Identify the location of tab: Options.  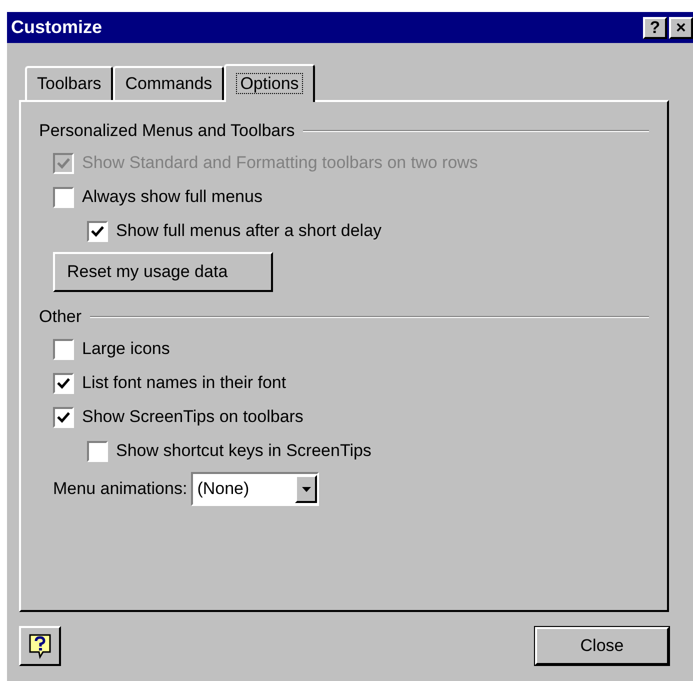
(269, 83).